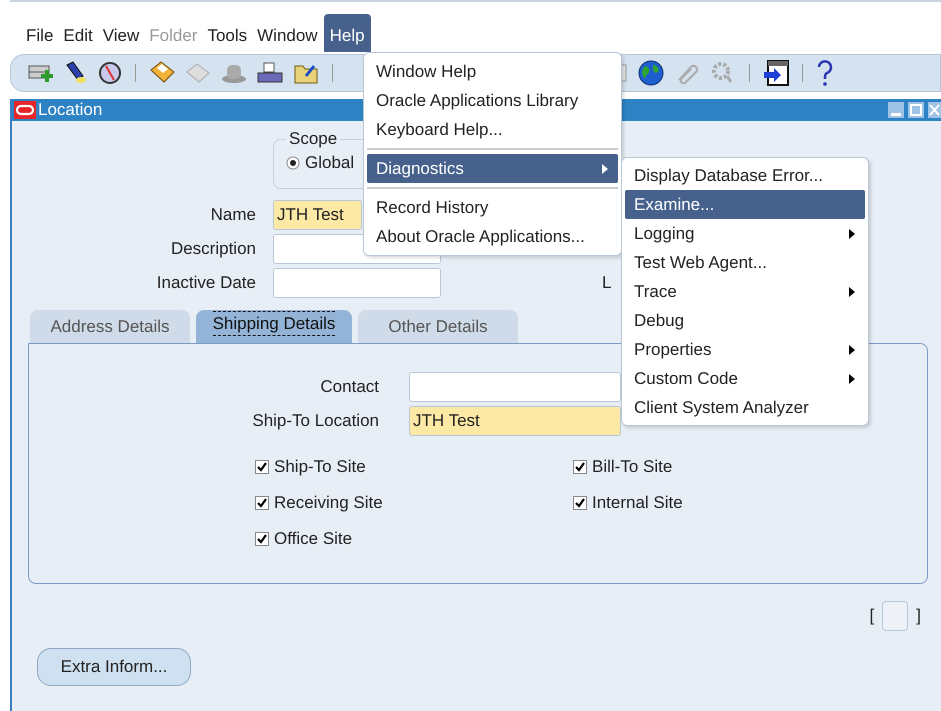 The image size is (941, 711). What do you see at coordinates (40, 33) in the screenshot?
I see `menu-item: File` at bounding box center [40, 33].